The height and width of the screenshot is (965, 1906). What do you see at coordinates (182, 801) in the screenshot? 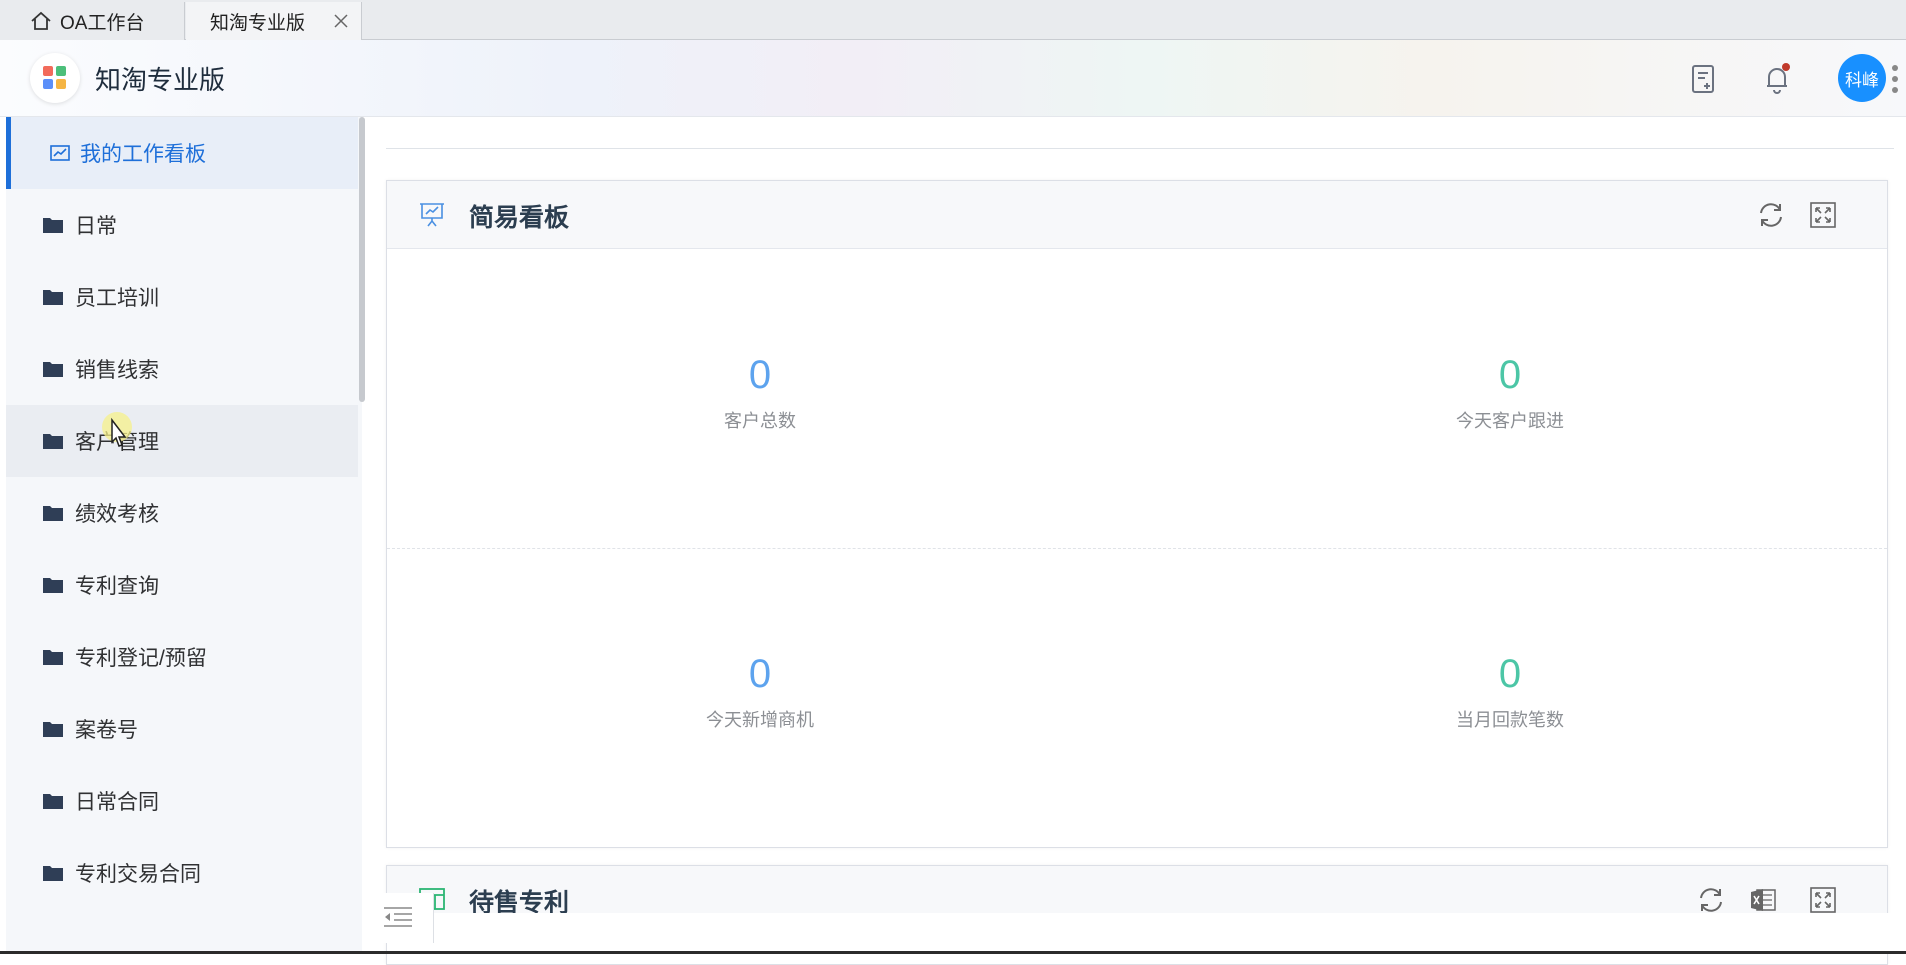
I see `sidebar-item-daily-contract: 日常合同` at bounding box center [182, 801].